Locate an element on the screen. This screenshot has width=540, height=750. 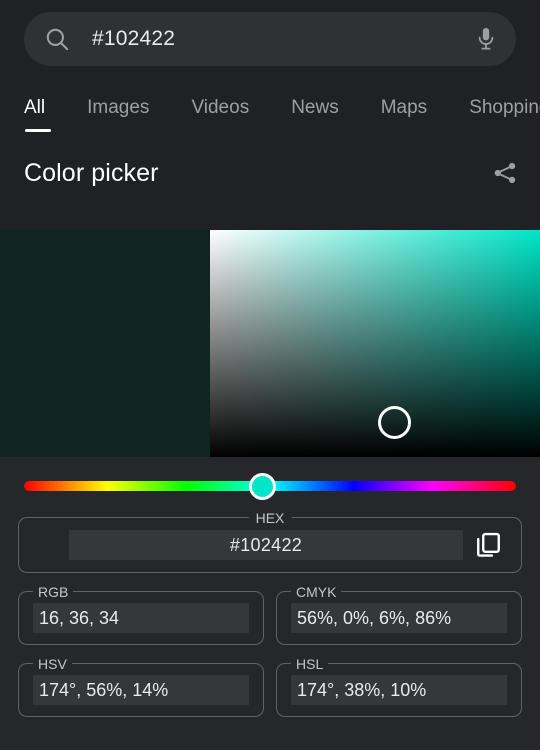
hsv-field: HSV 174°, 56%, 14% is located at coordinates (141, 686).